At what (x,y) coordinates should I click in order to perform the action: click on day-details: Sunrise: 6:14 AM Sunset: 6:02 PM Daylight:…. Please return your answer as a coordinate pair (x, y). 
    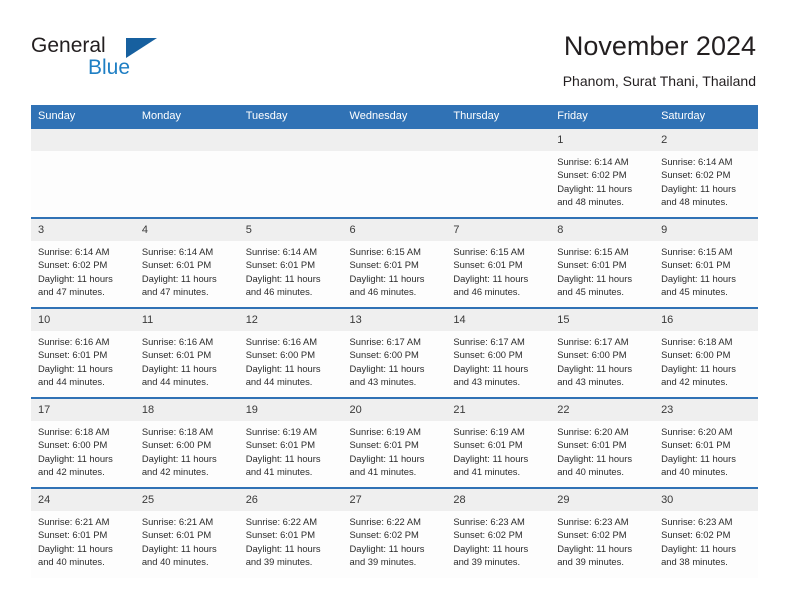
    Looking at the image, I should click on (83, 269).